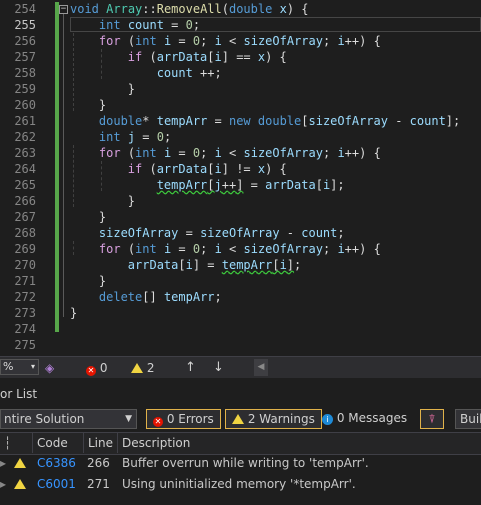 The height and width of the screenshot is (505, 481). I want to click on error-indicator: ✕ 0, so click(96, 368).